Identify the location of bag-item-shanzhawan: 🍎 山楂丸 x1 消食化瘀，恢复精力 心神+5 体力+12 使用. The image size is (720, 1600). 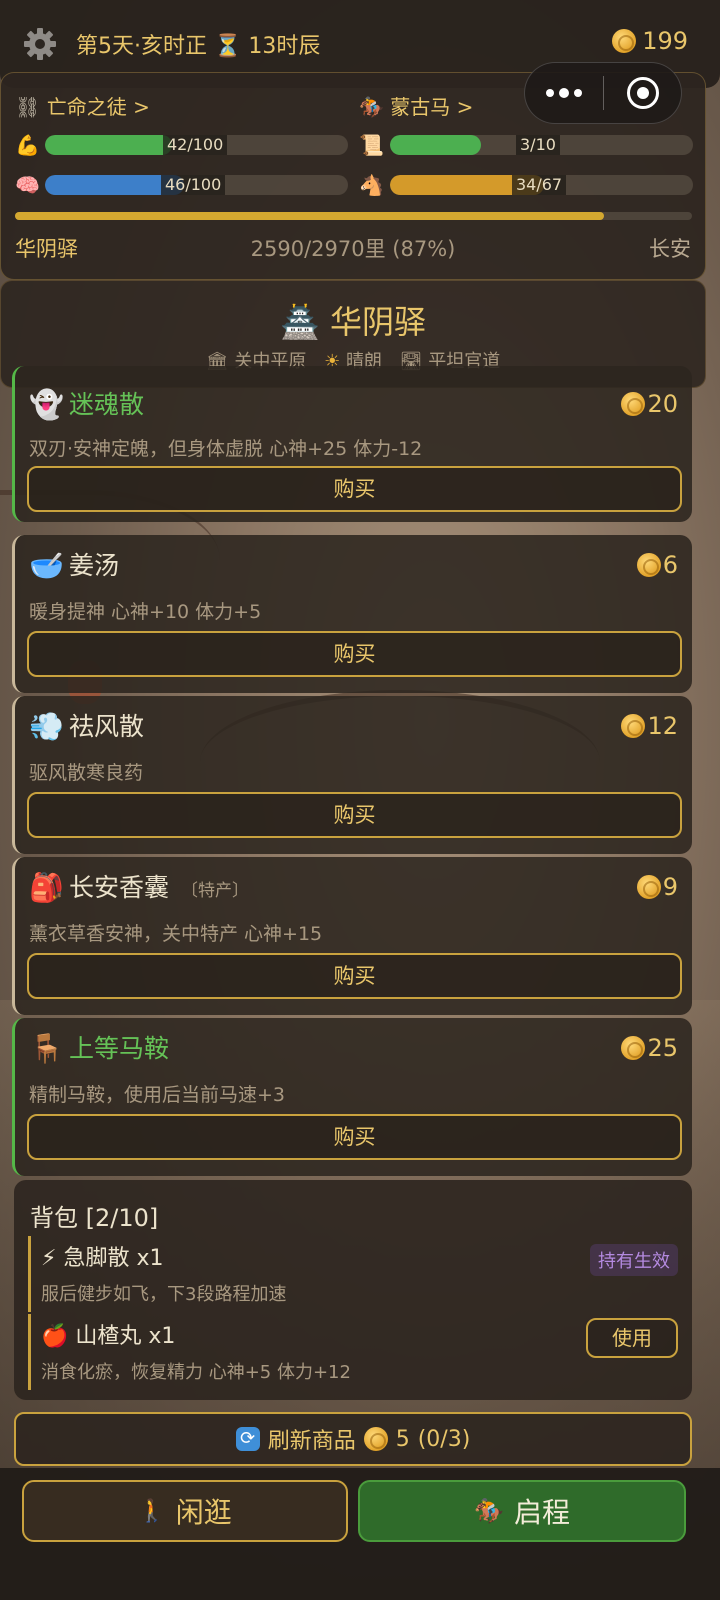
(353, 1352).